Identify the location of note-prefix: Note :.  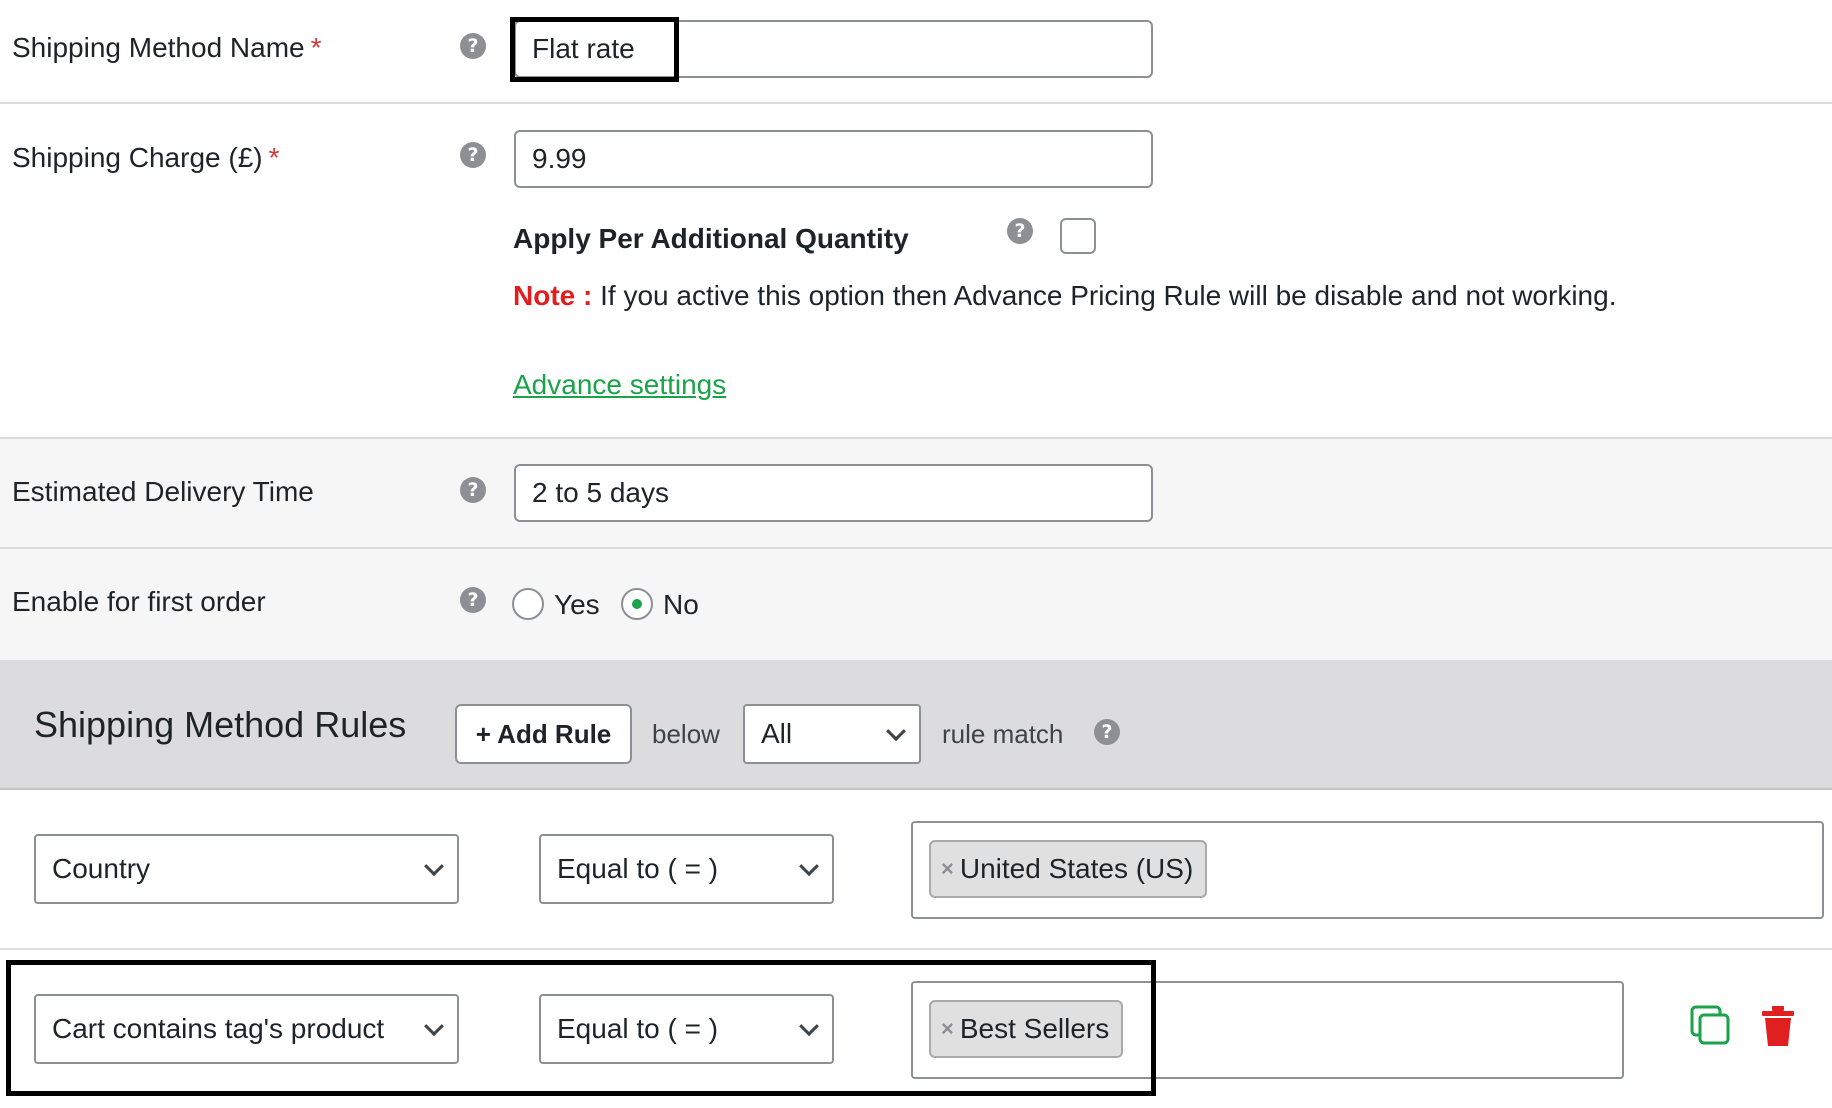
(553, 295).